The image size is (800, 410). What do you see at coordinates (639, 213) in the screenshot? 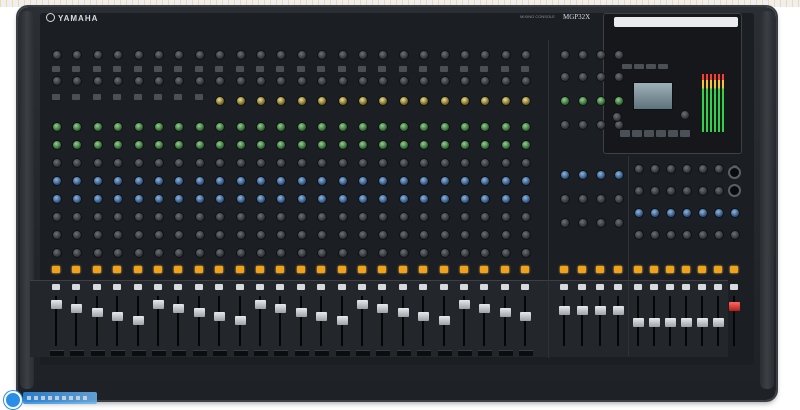
I see `master-send-knob` at bounding box center [639, 213].